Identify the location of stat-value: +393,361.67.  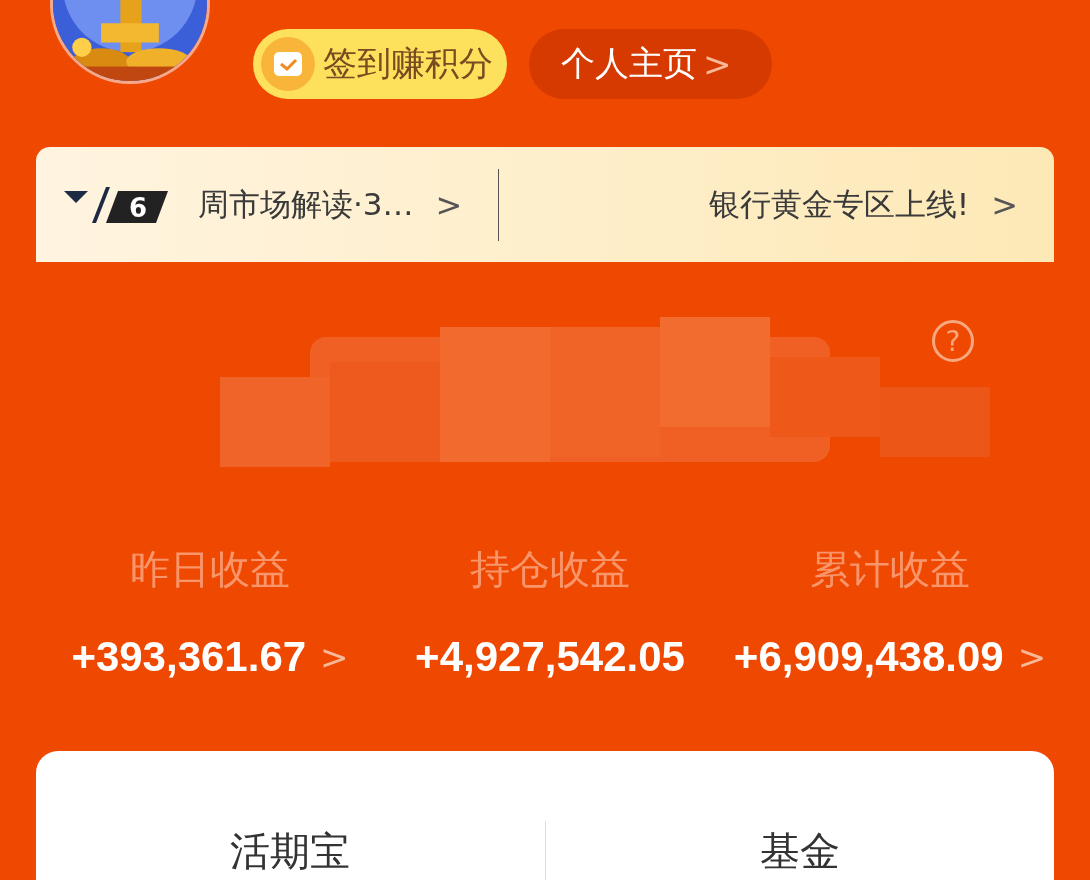
(189, 657).